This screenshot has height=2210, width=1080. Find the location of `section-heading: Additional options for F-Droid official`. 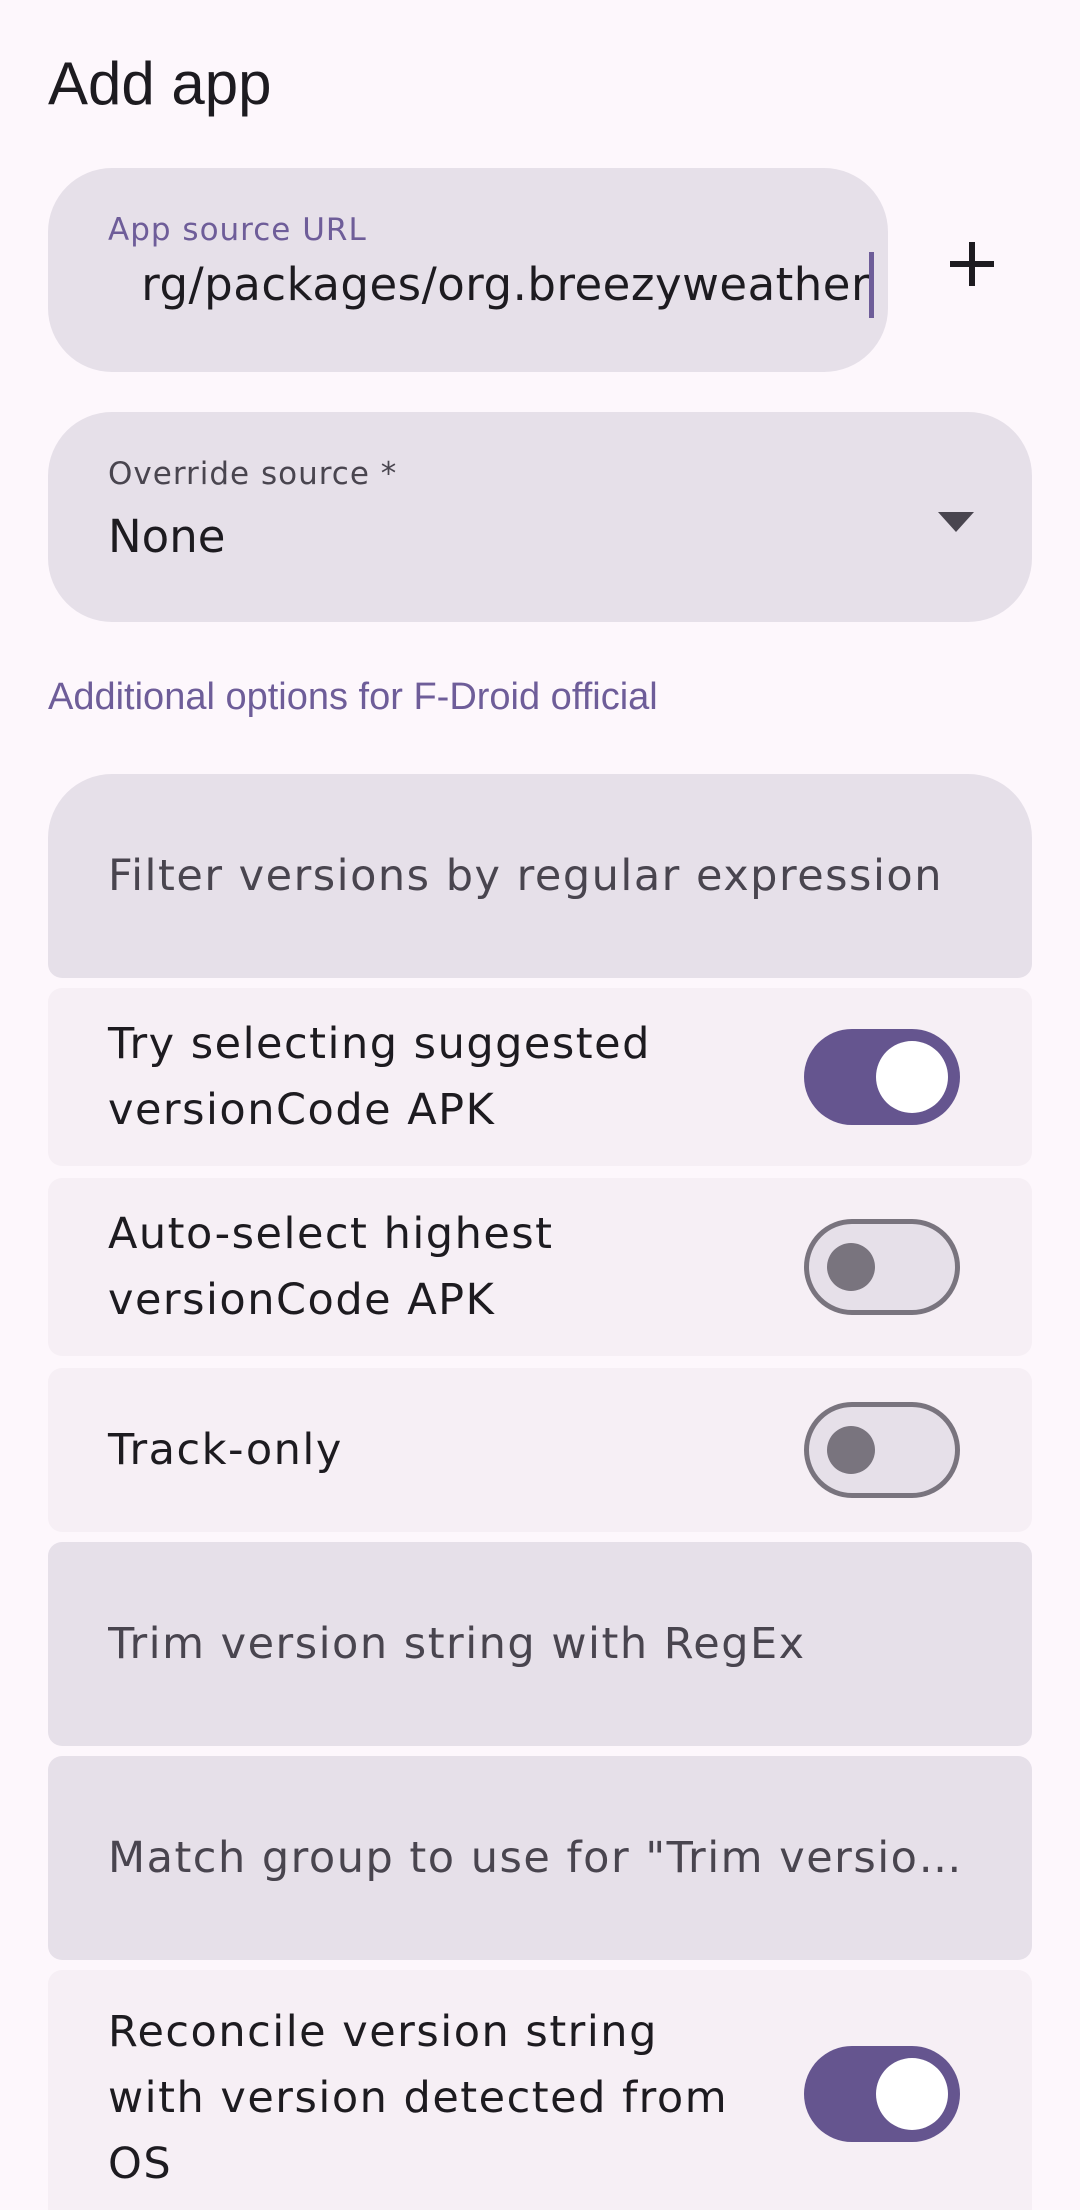

section-heading: Additional options for F-Droid official is located at coordinates (353, 697).